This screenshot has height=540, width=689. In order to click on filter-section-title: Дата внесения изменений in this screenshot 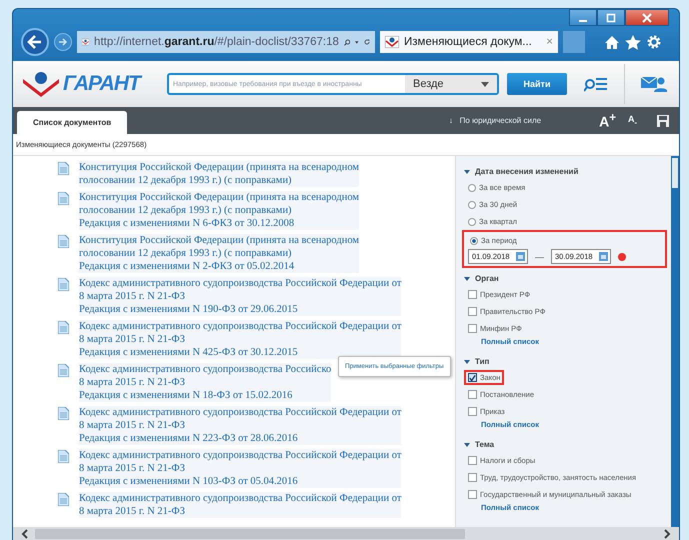, I will do `click(526, 171)`.